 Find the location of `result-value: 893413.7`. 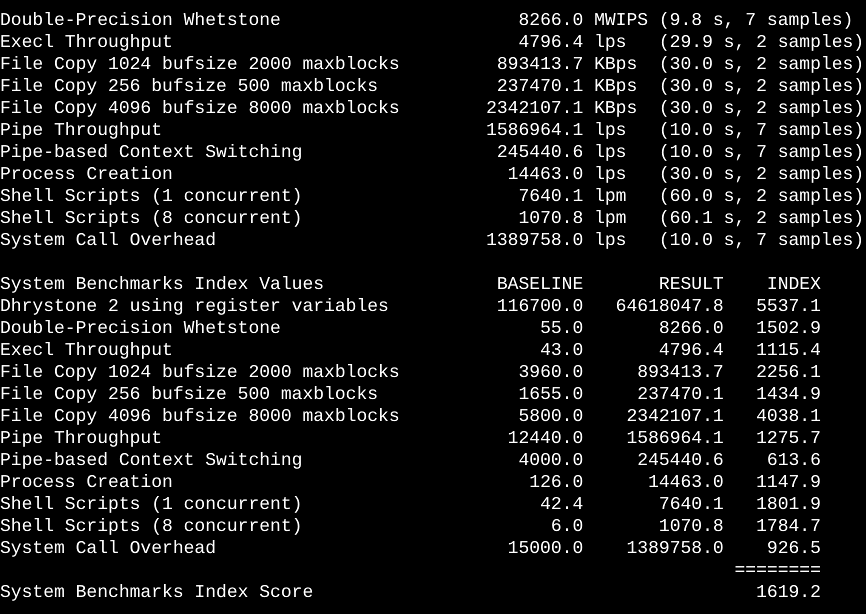

result-value: 893413.7 is located at coordinates (680, 373).